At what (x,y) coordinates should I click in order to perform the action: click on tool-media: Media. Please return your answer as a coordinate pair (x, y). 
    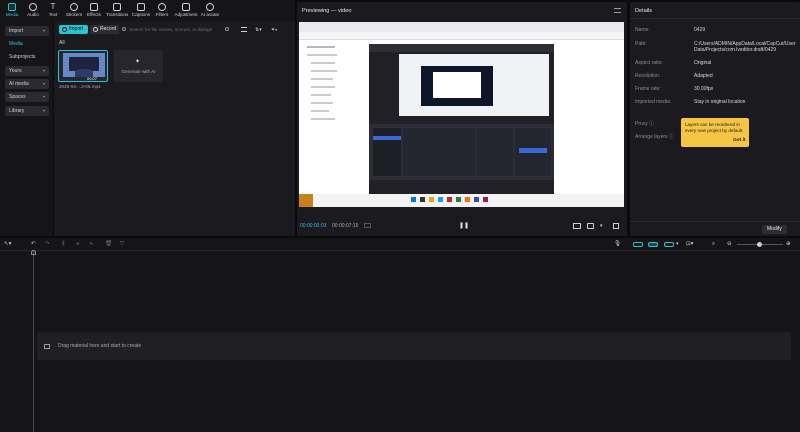
    Looking at the image, I should click on (12, 11).